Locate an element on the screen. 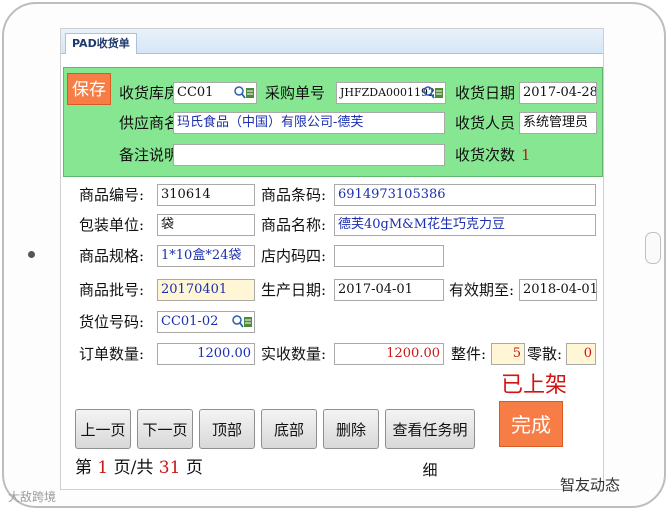 This screenshot has height=512, width=671. count-label: 收货次数 is located at coordinates (485, 155).